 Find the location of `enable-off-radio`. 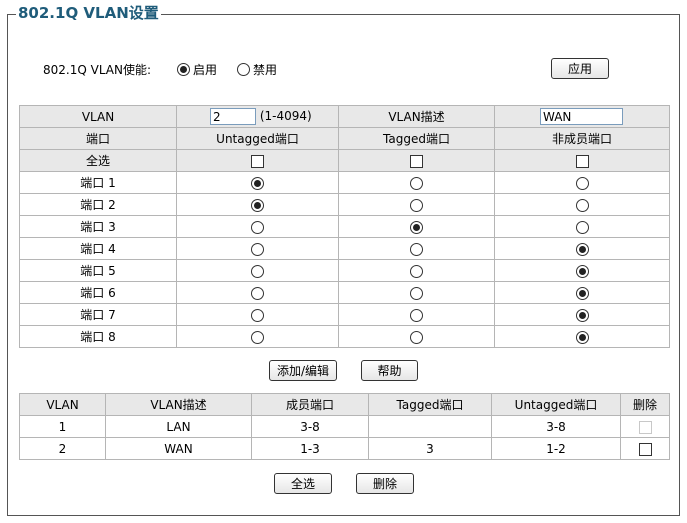

enable-off-radio is located at coordinates (244, 69).